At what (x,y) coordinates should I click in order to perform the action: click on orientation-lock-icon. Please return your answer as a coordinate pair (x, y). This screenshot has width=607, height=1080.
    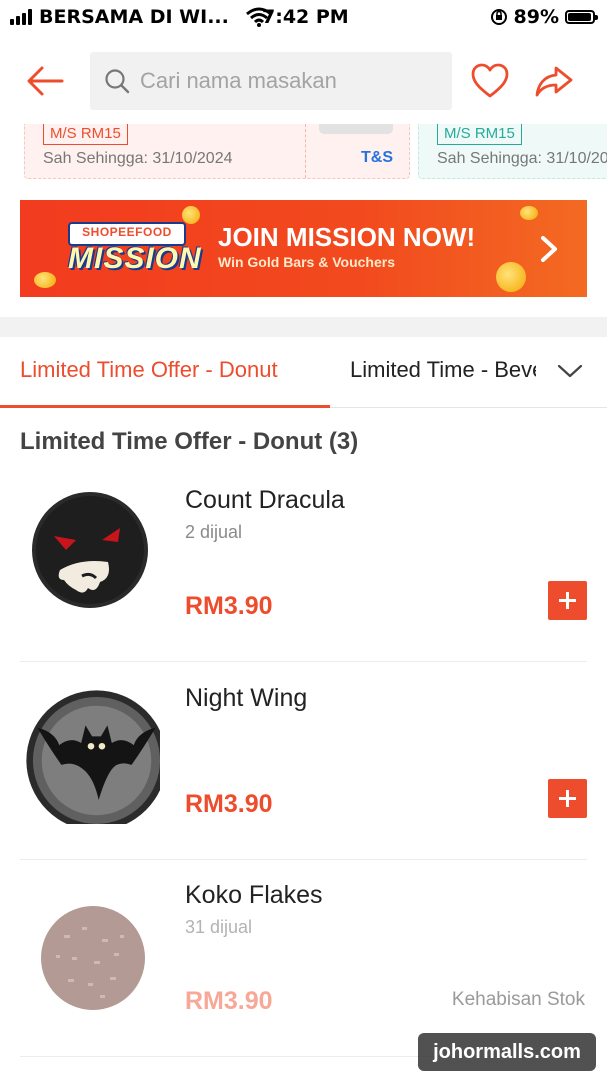
    Looking at the image, I should click on (498, 17).